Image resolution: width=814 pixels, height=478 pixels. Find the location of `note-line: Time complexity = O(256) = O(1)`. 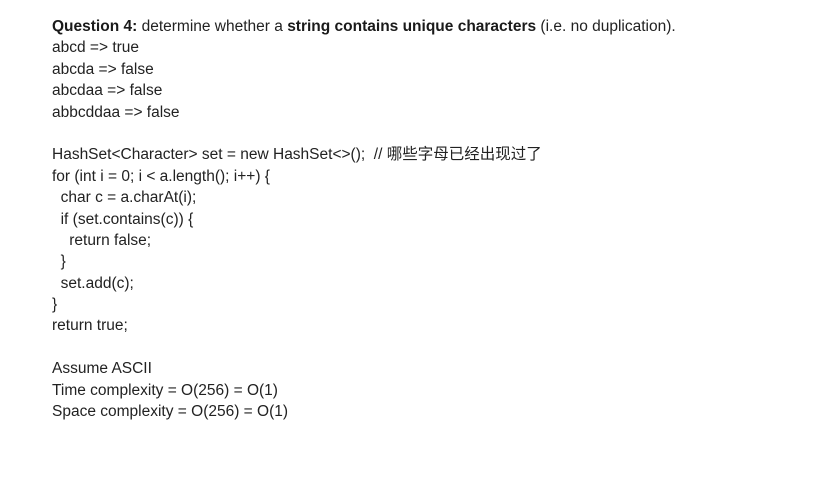

note-line: Time complexity = O(256) = O(1) is located at coordinates (165, 390).